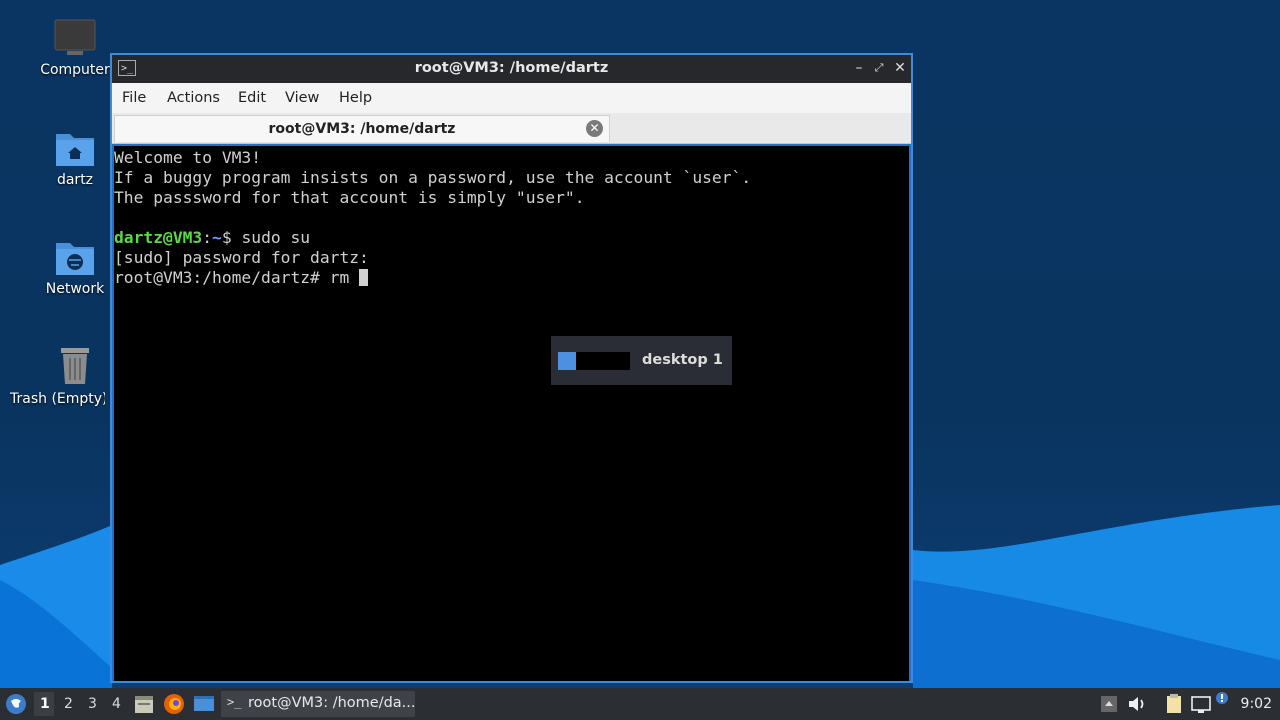 The height and width of the screenshot is (720, 1280). Describe the element at coordinates (640, 704) in the screenshot. I see `taskbar: 1 2 3 4 >_ root@VM3: /home/da... 9:02` at that location.